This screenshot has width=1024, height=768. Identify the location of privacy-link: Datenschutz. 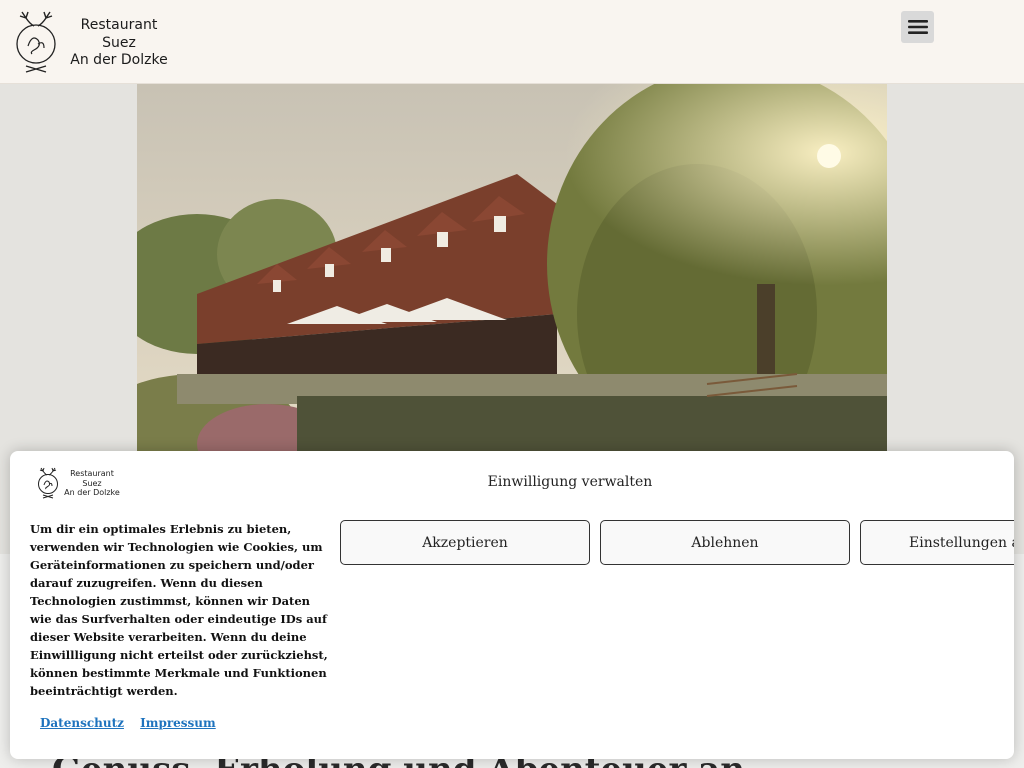
(82, 723).